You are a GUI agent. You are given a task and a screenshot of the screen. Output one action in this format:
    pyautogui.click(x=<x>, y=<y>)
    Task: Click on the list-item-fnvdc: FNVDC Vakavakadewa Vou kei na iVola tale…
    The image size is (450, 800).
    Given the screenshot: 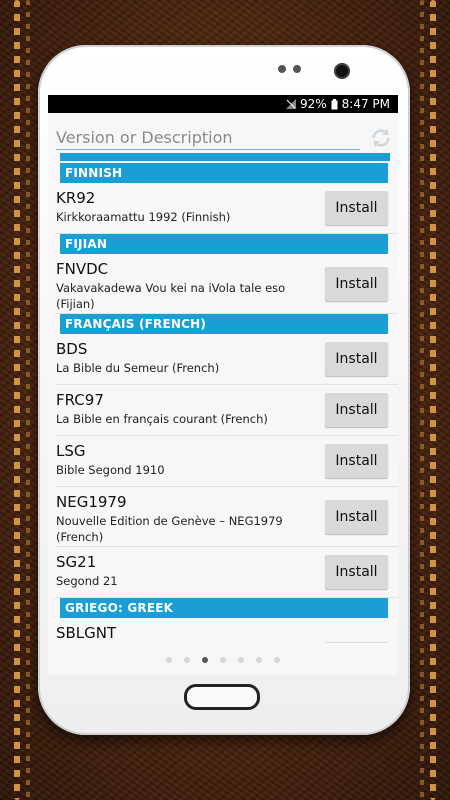 What is the action you would take?
    pyautogui.click(x=227, y=284)
    